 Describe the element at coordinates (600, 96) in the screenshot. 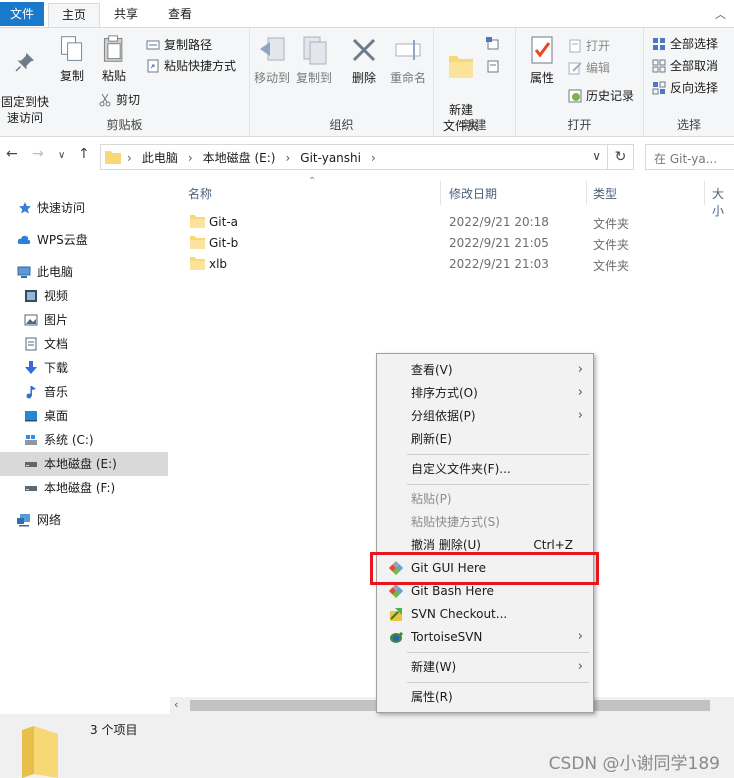

I see `history-button: 历史记录` at that location.